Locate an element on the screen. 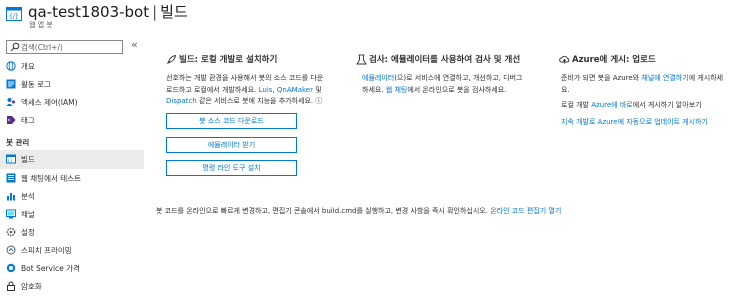 The height and width of the screenshot is (300, 743). info-icon: ⓘ is located at coordinates (318, 101).